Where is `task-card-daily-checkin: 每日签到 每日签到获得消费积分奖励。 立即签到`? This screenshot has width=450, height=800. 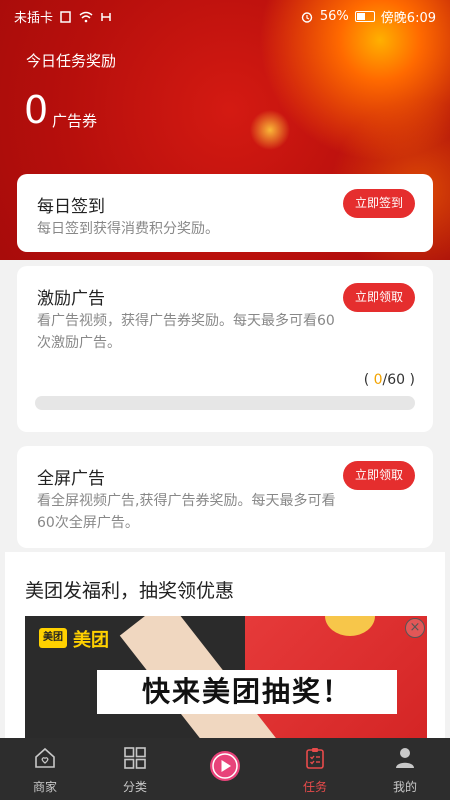
task-card-daily-checkin: 每日签到 每日签到获得消费积分奖励。 立即签到 is located at coordinates (225, 213).